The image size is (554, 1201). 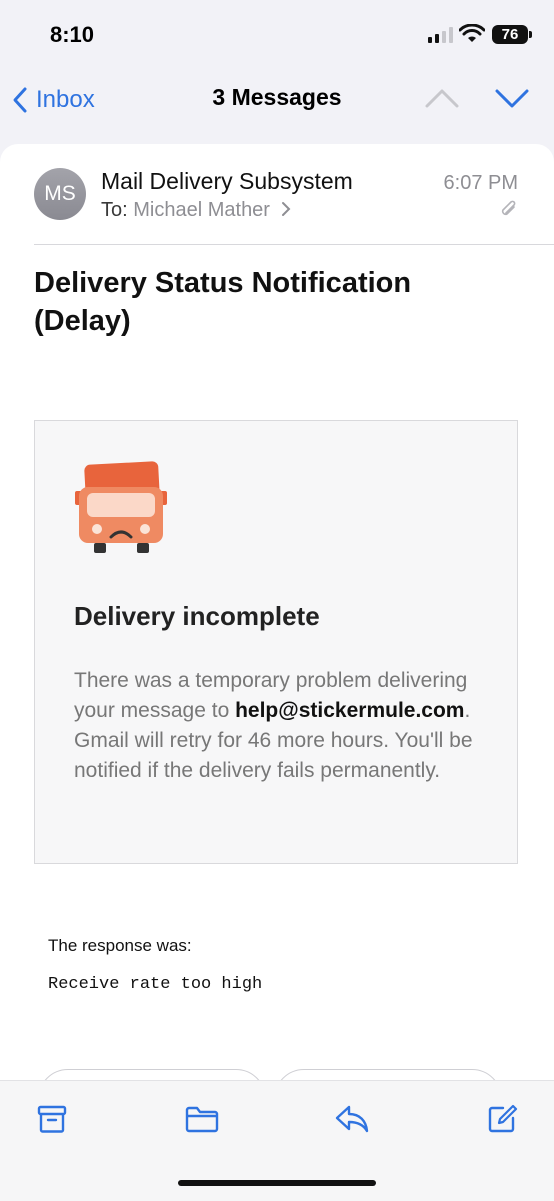 I want to click on next-message-chevron-down-icon, so click(x=512, y=98).